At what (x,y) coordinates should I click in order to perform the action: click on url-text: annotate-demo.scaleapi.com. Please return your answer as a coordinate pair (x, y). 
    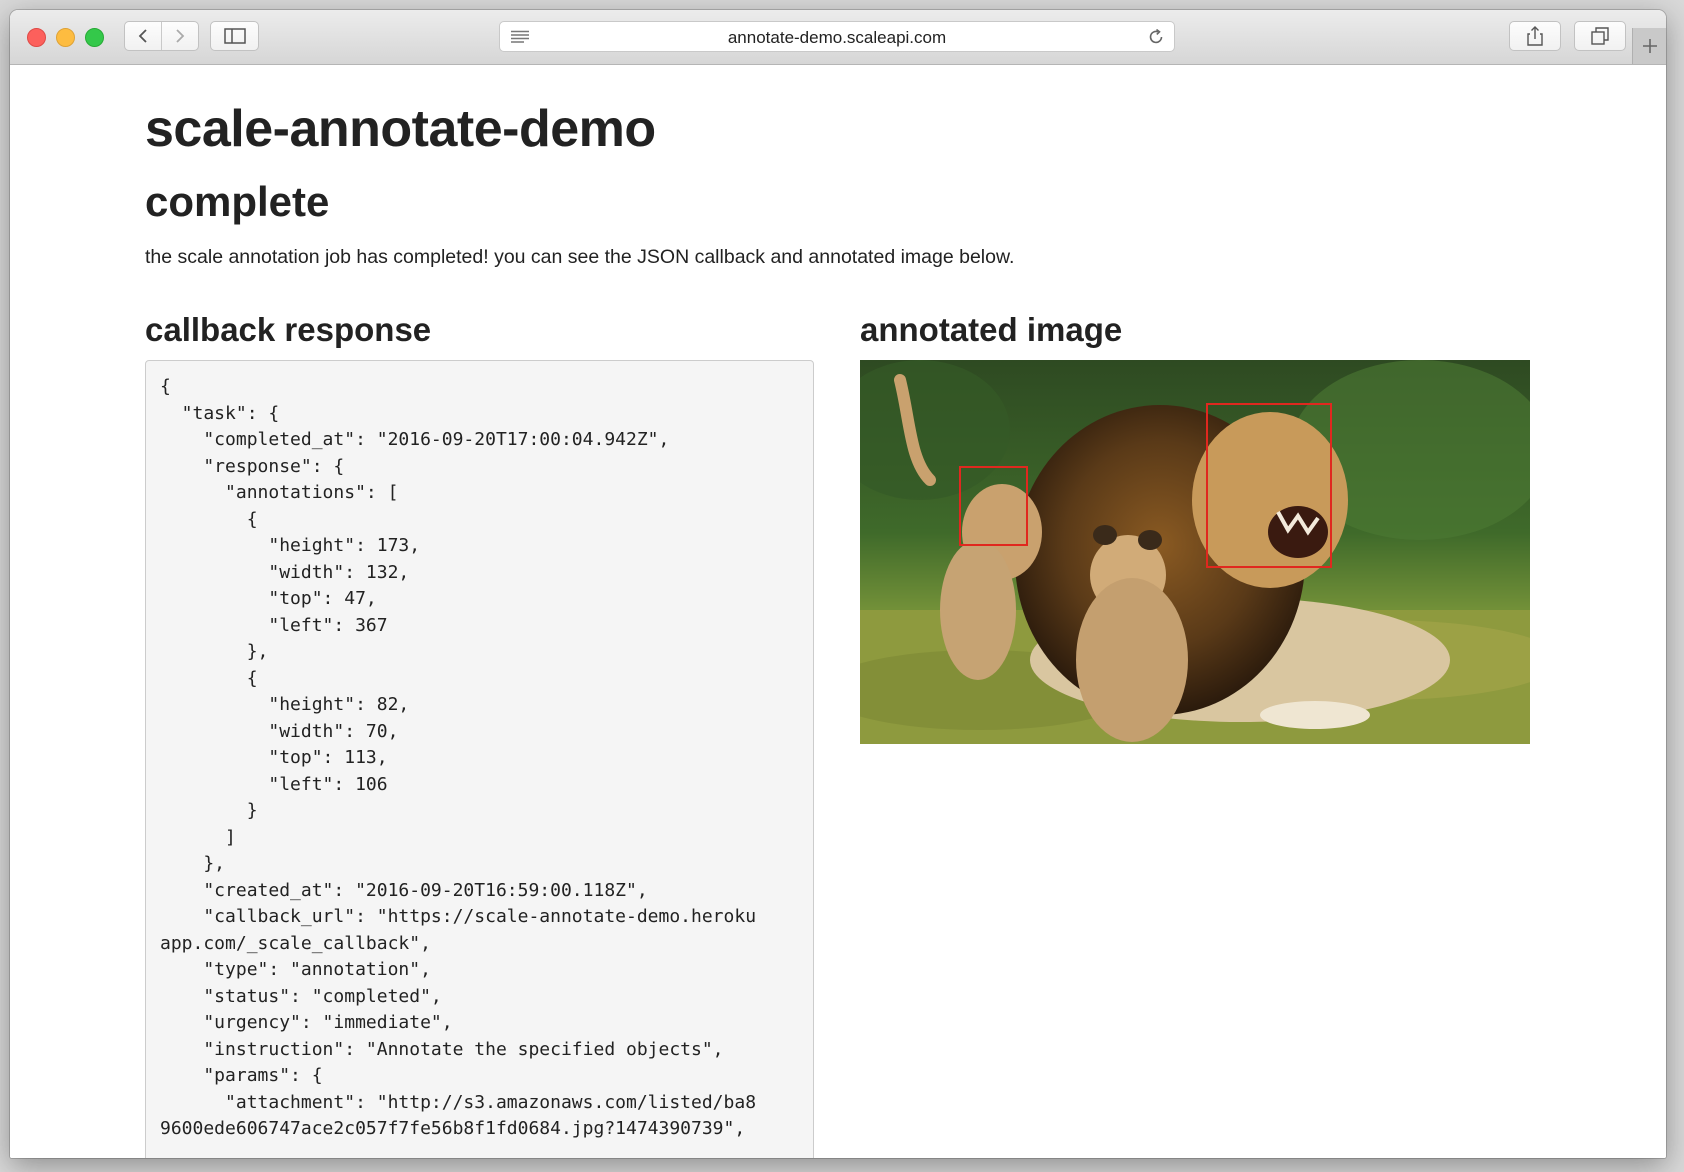
    Looking at the image, I should click on (837, 37).